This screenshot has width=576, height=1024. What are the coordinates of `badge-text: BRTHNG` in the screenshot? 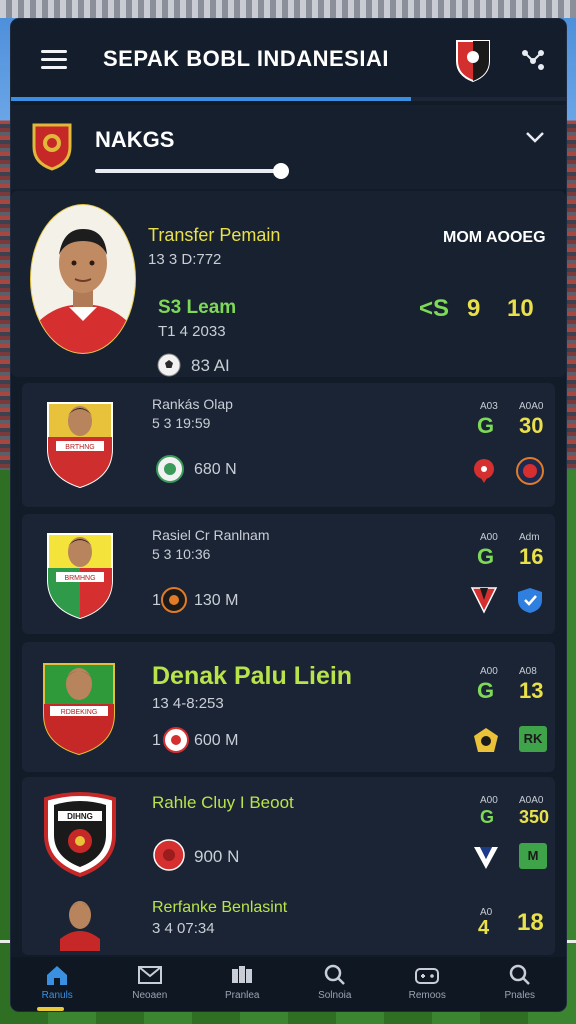 It's located at (79, 447).